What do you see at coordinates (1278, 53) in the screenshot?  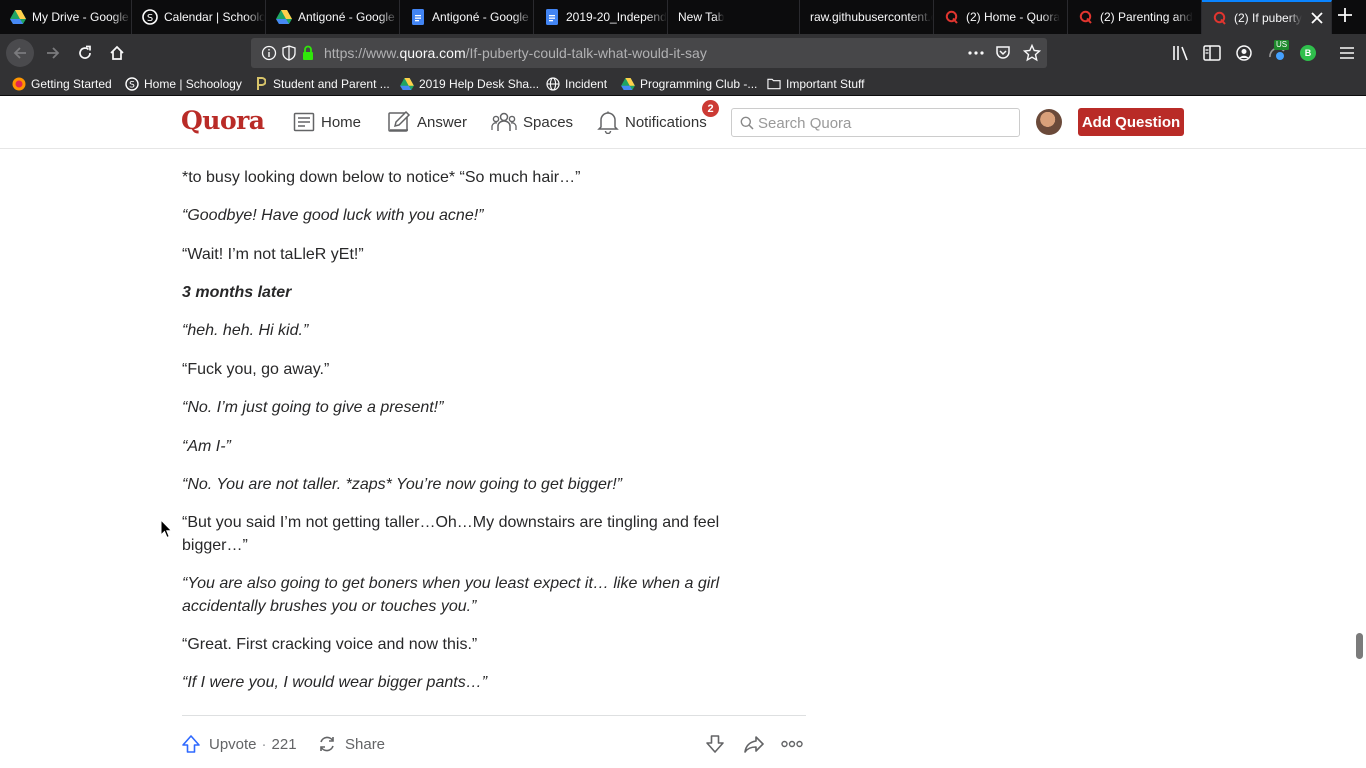 I see `vpn-extension-icon: US` at bounding box center [1278, 53].